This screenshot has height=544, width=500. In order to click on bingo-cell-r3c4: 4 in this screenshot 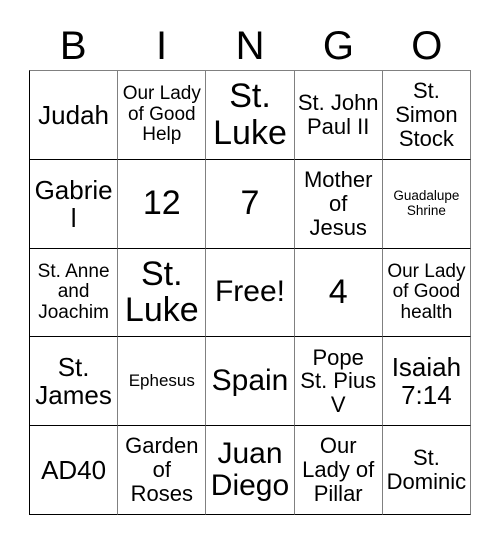, I will do `click(338, 293)`.